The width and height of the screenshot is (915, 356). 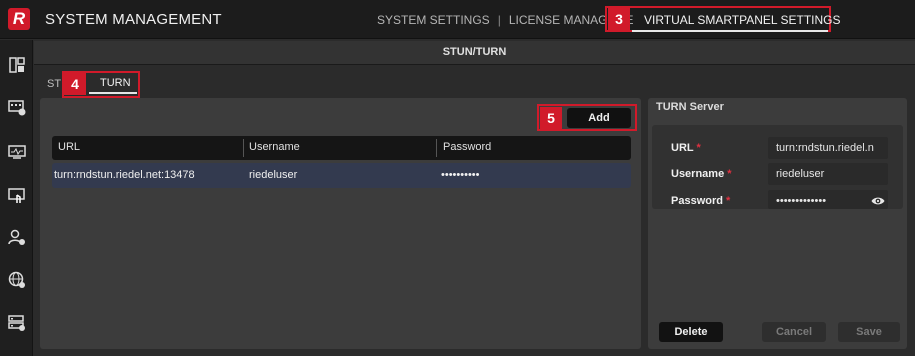 I want to click on column-header-url: URL, so click(x=69, y=147).